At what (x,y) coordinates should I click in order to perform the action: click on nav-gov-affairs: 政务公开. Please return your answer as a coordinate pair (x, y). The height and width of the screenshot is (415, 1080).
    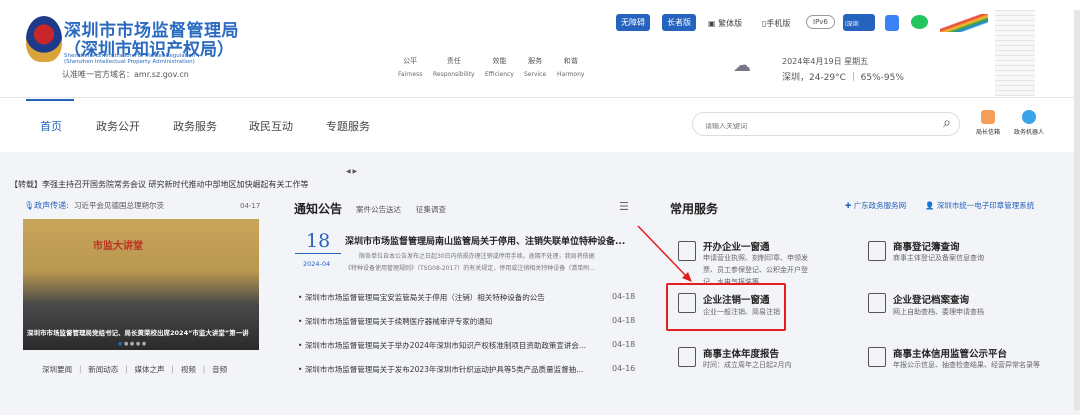
    Looking at the image, I should click on (118, 126).